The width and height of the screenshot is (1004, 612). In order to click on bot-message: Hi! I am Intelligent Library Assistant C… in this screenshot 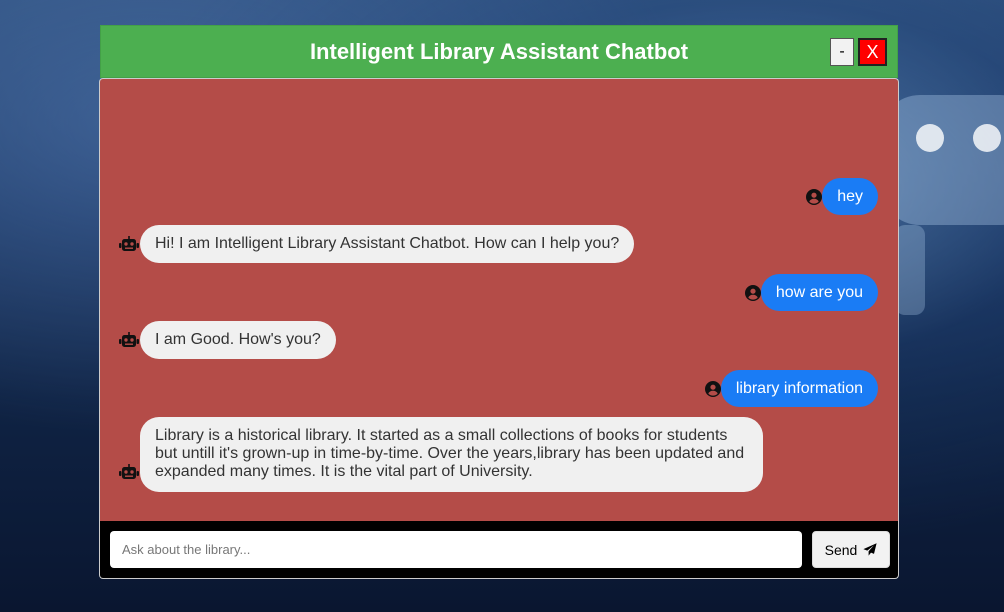, I will do `click(377, 244)`.